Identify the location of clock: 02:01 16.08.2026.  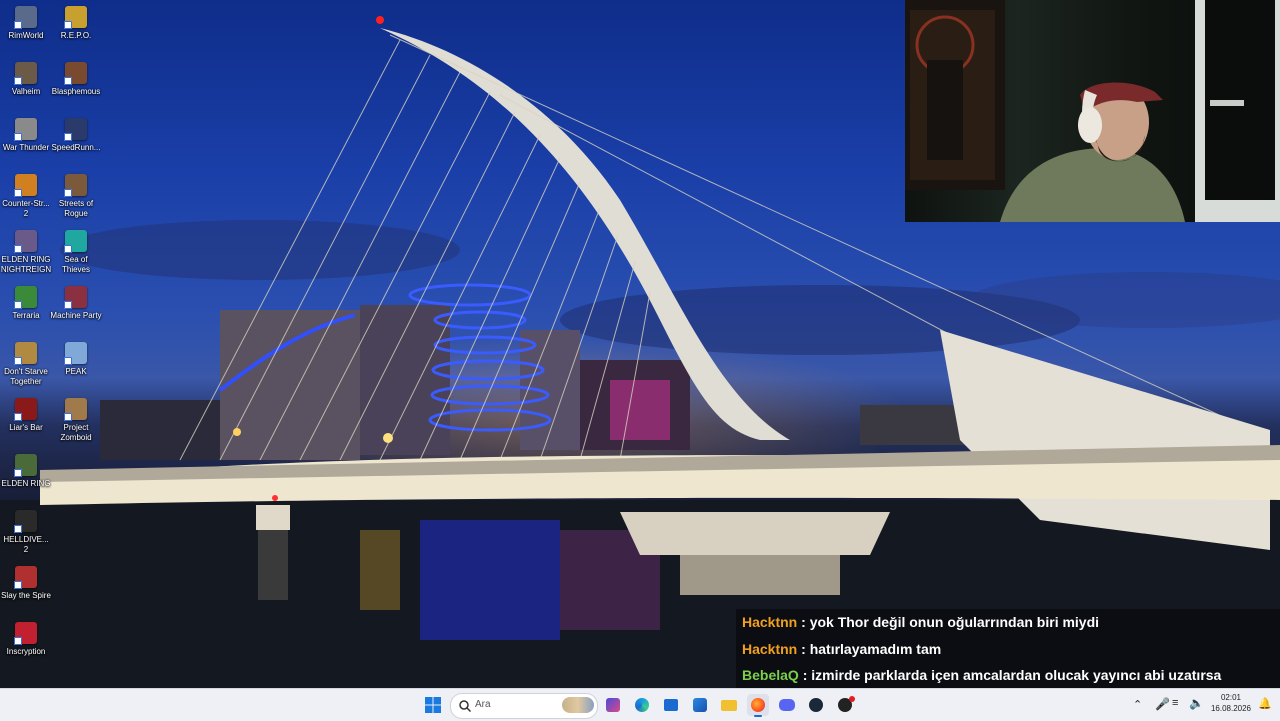
(1231, 705).